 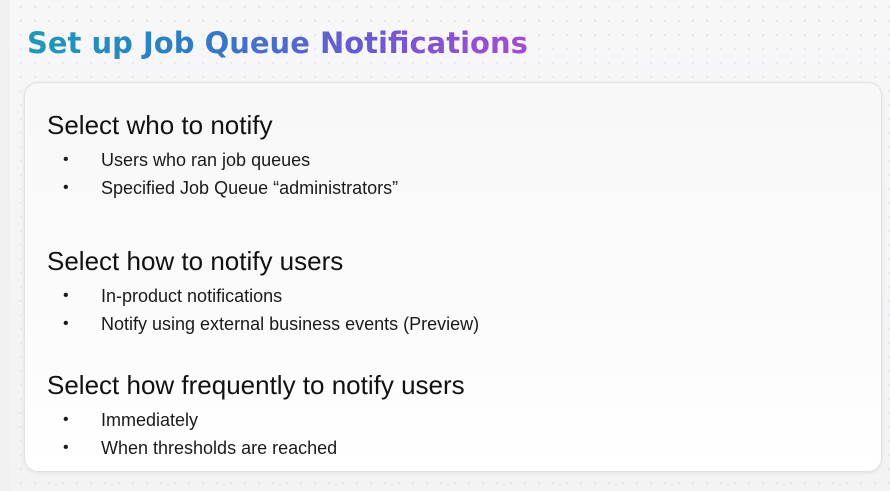 I want to click on bullet-text: When thresholds are reached, so click(x=219, y=448).